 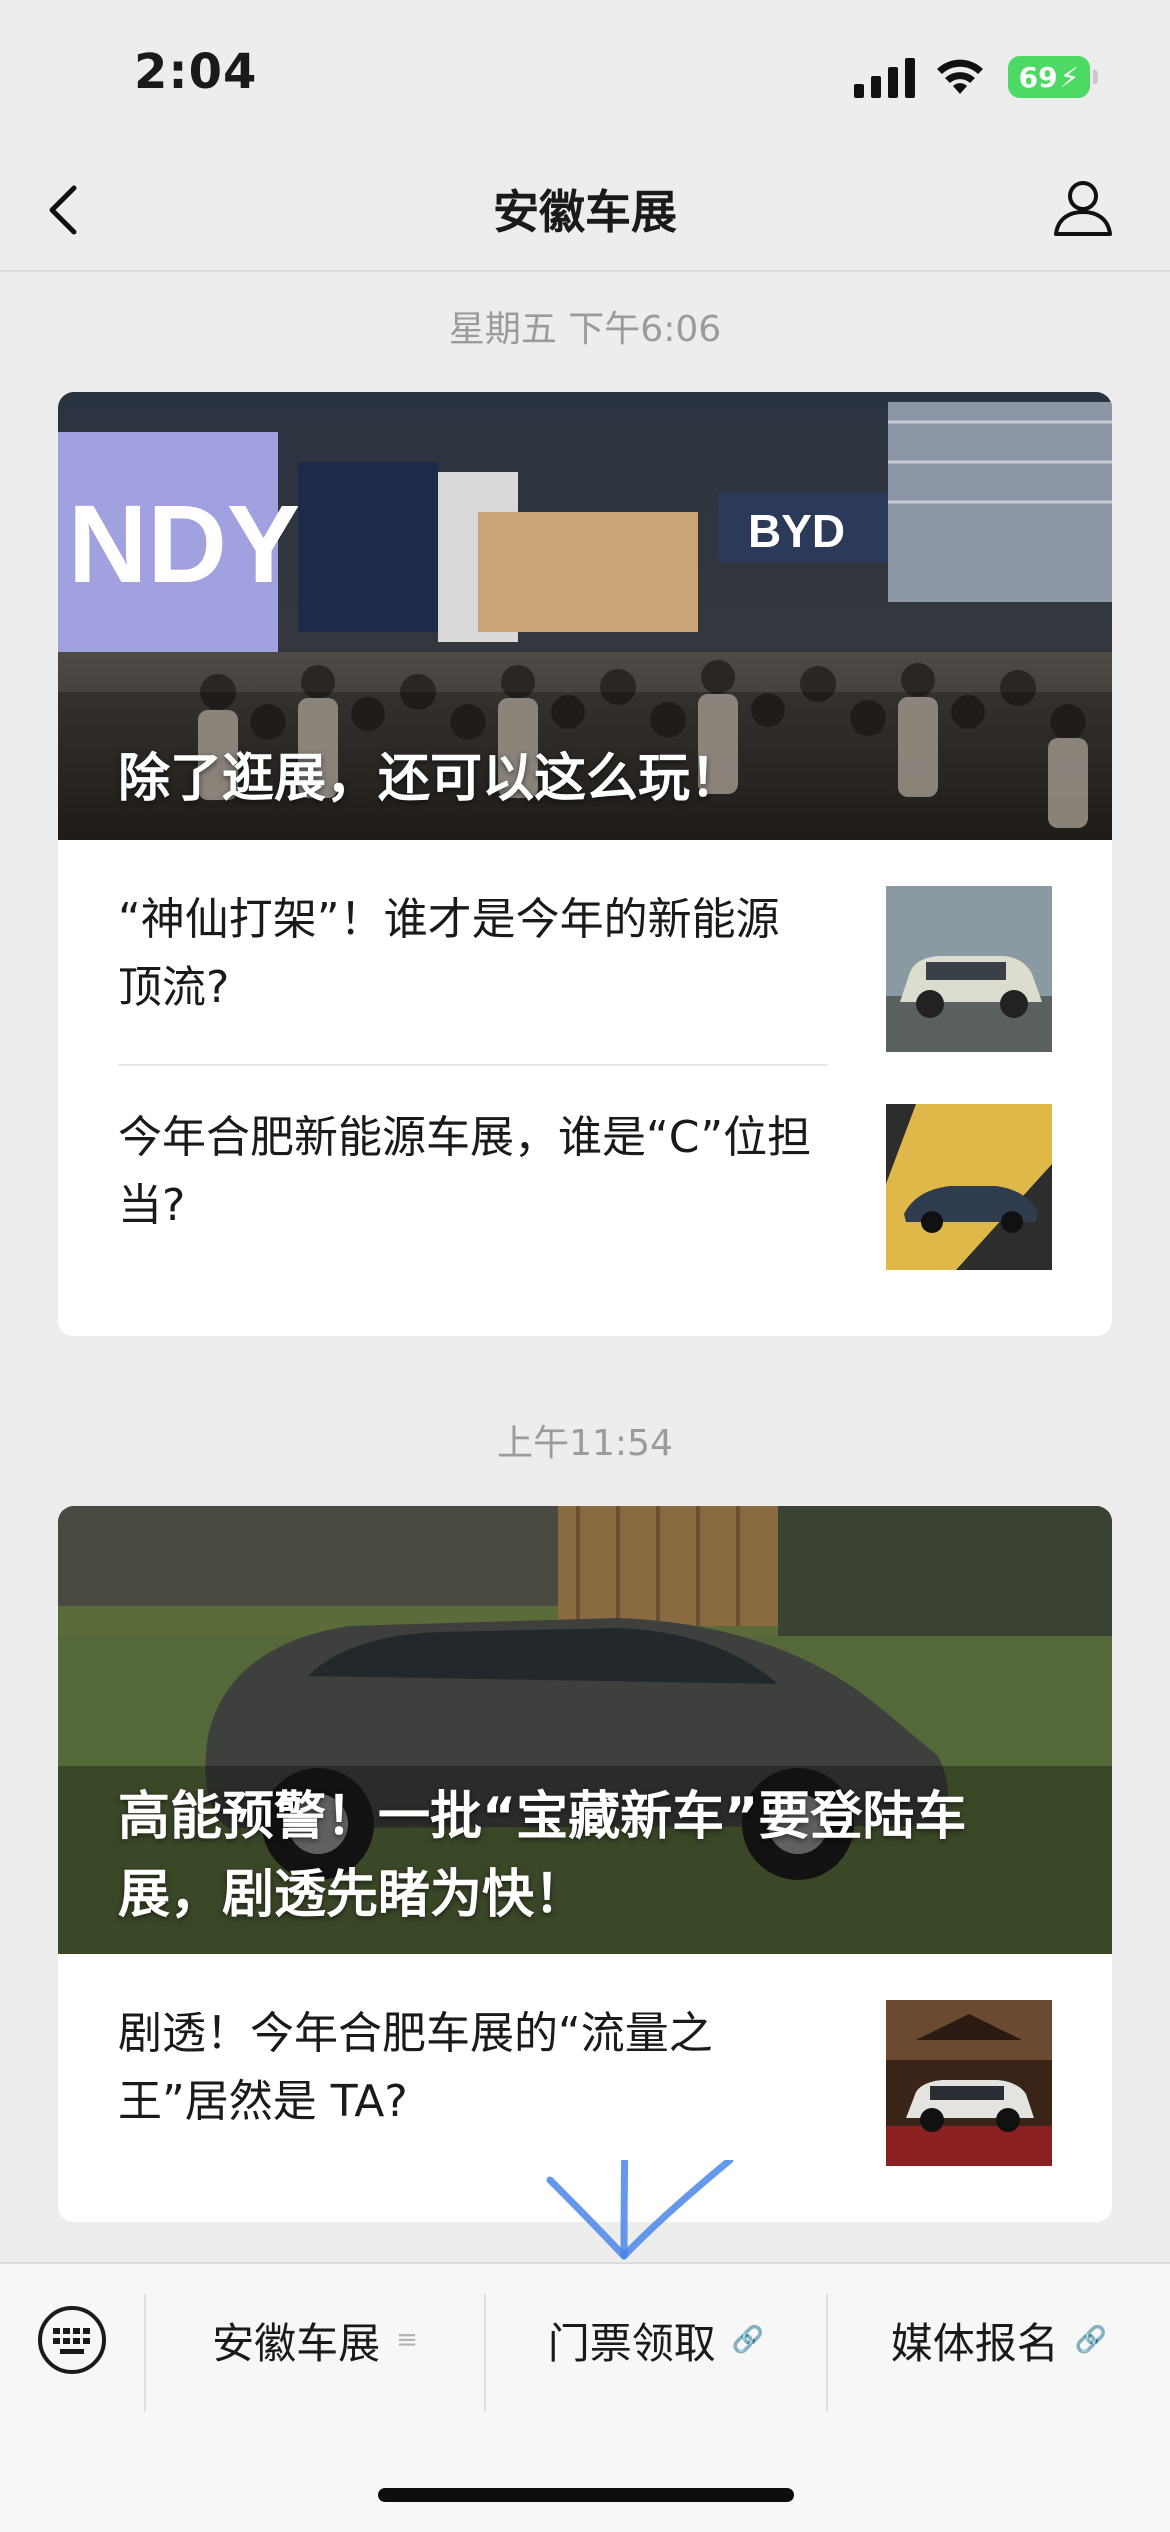 What do you see at coordinates (1038, 77) in the screenshot?
I see `battery-level: 69` at bounding box center [1038, 77].